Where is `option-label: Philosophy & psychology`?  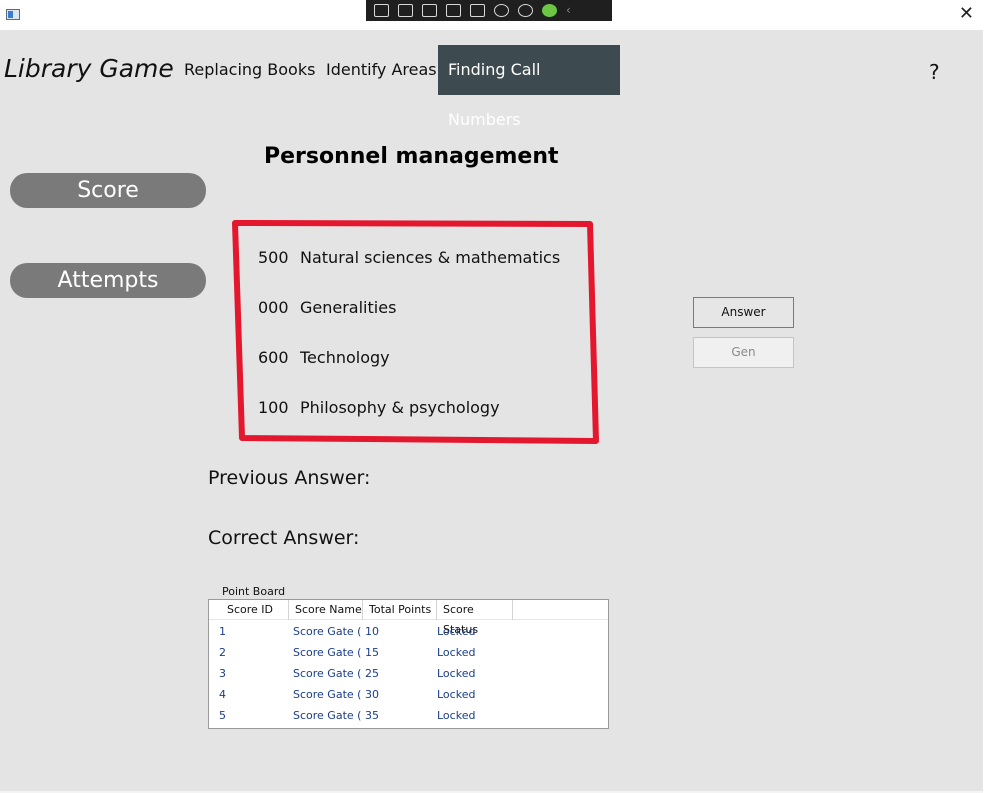 option-label: Philosophy & psychology is located at coordinates (400, 407).